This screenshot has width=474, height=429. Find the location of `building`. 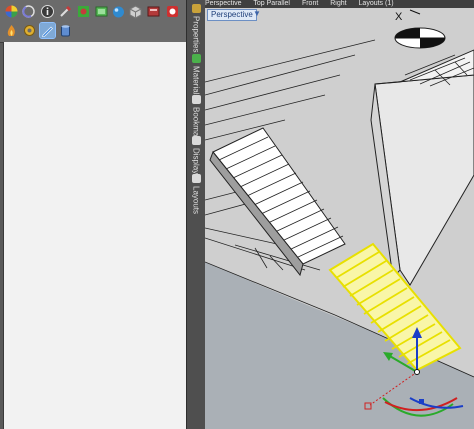

building is located at coordinates (422, 167).